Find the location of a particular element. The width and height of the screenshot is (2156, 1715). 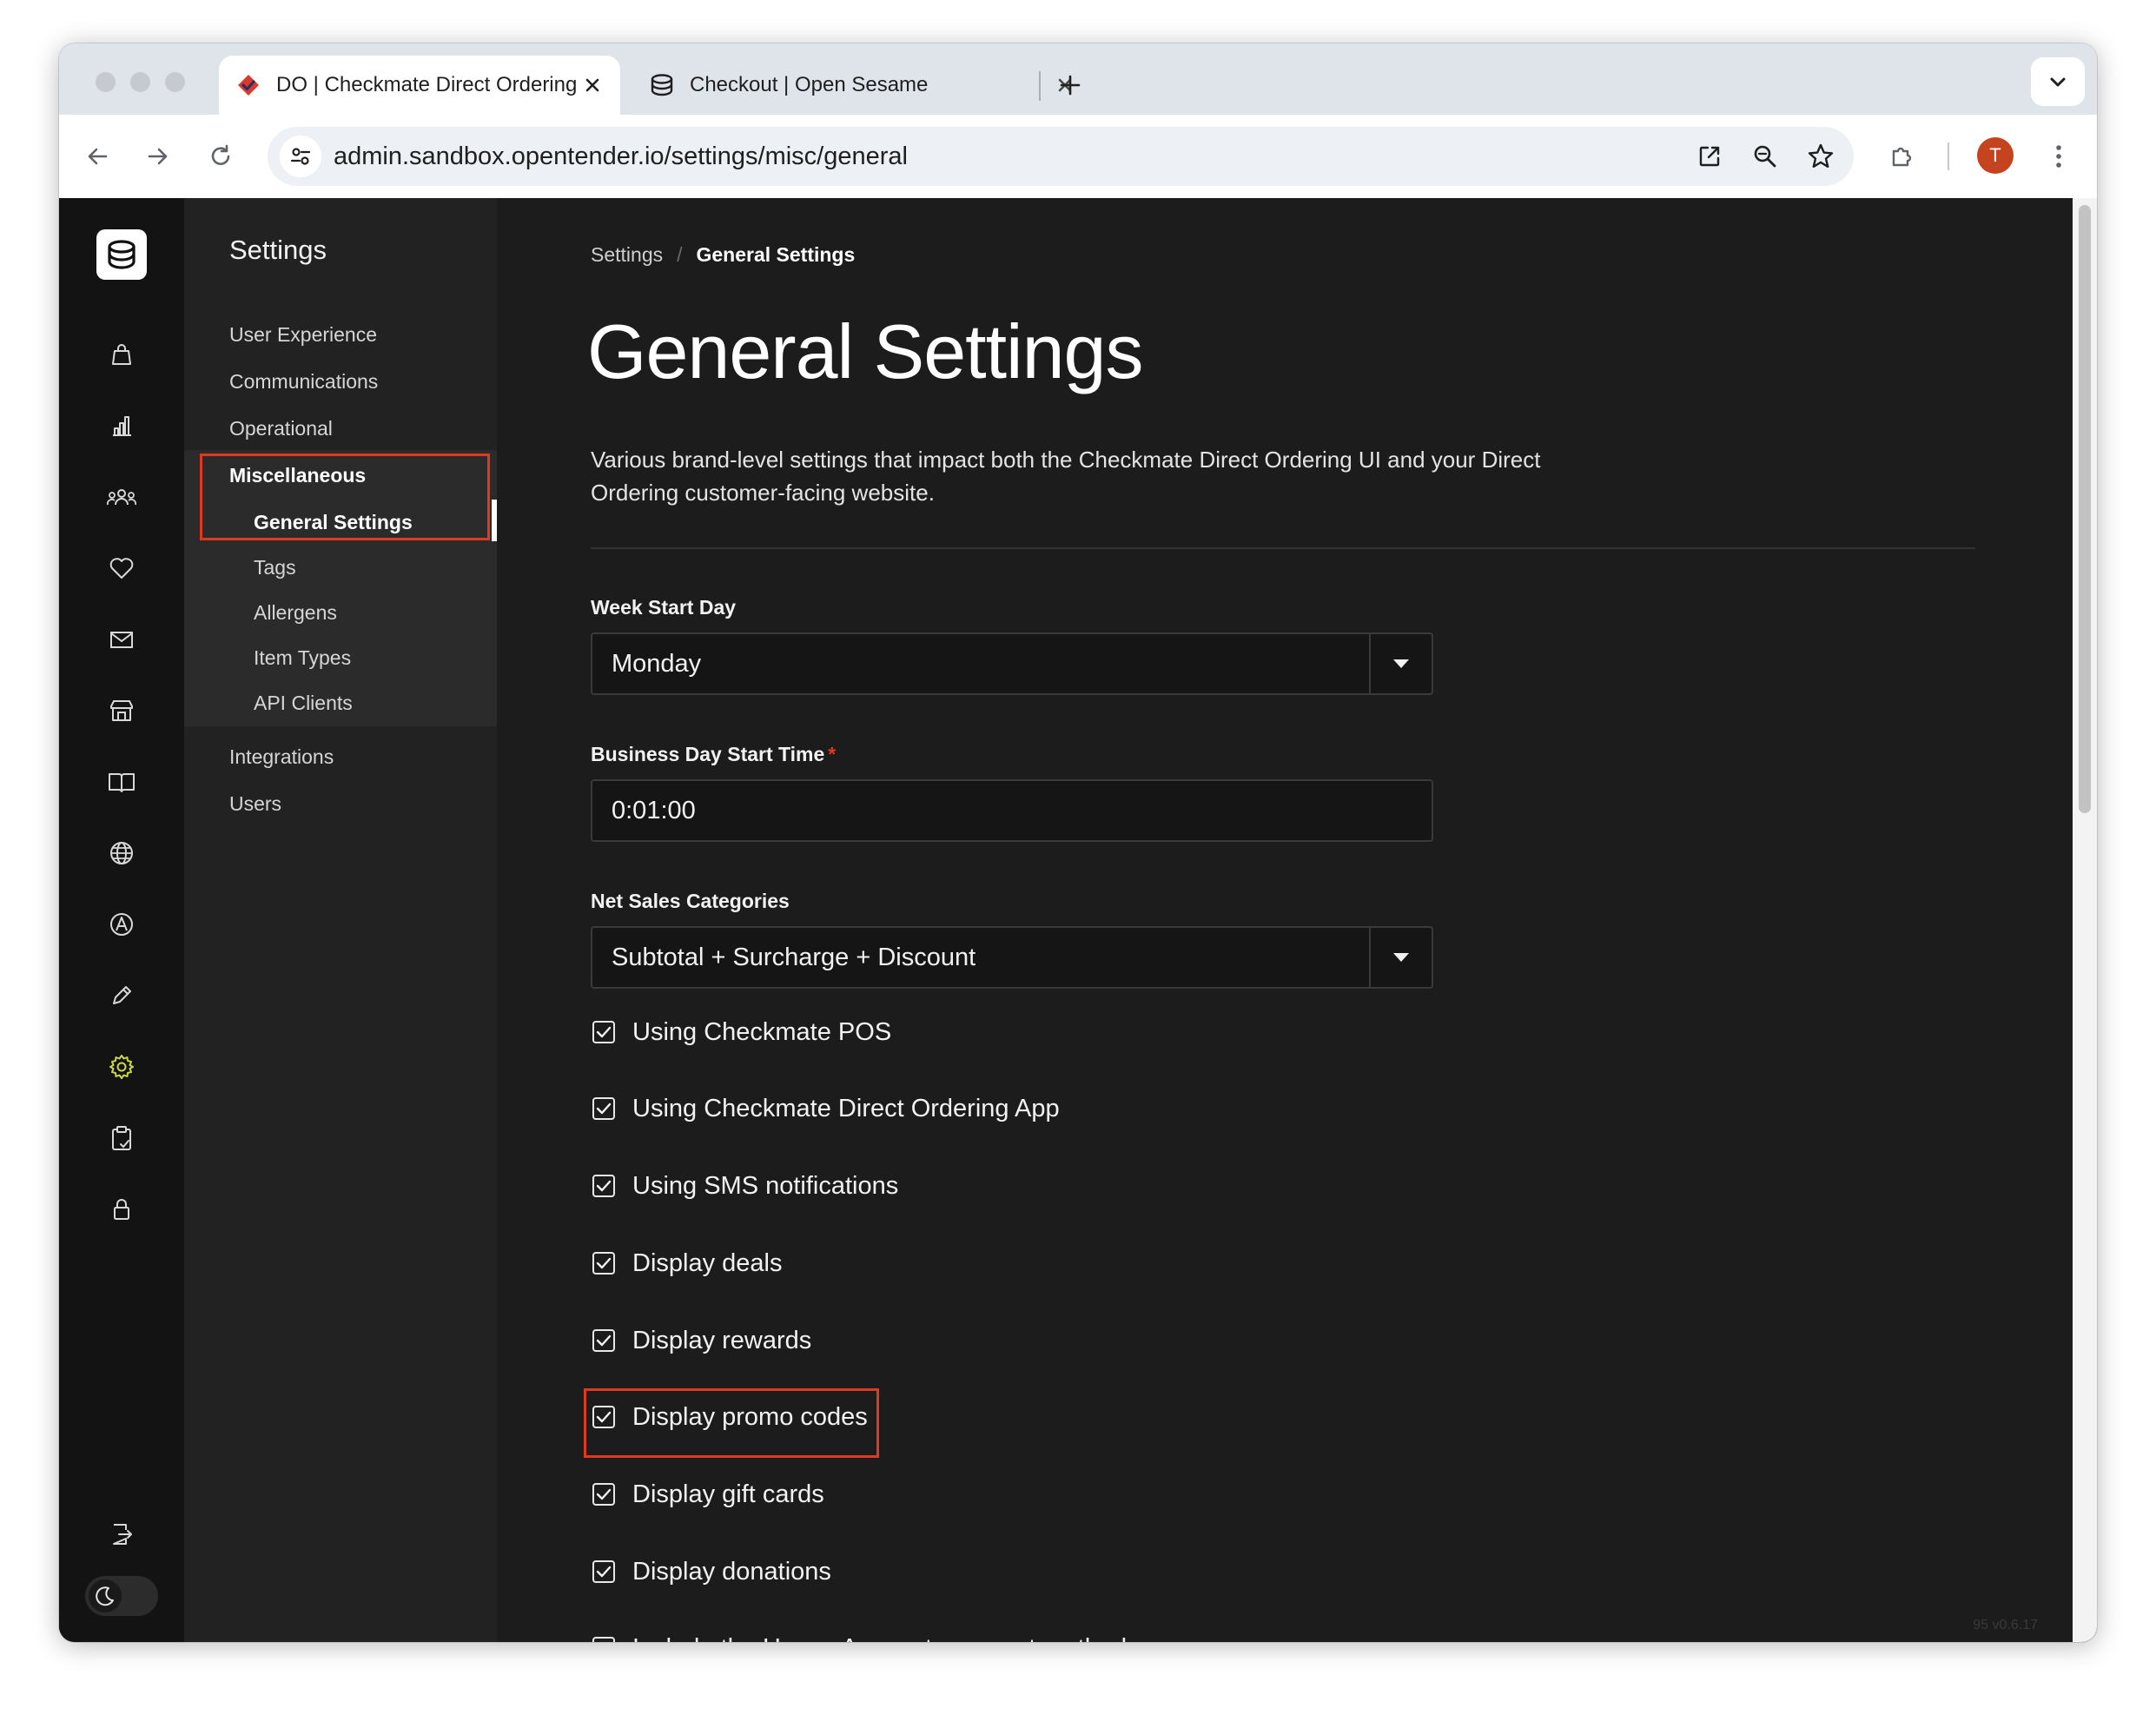

week-start-day-label: Week Start Day is located at coordinates (664, 607).